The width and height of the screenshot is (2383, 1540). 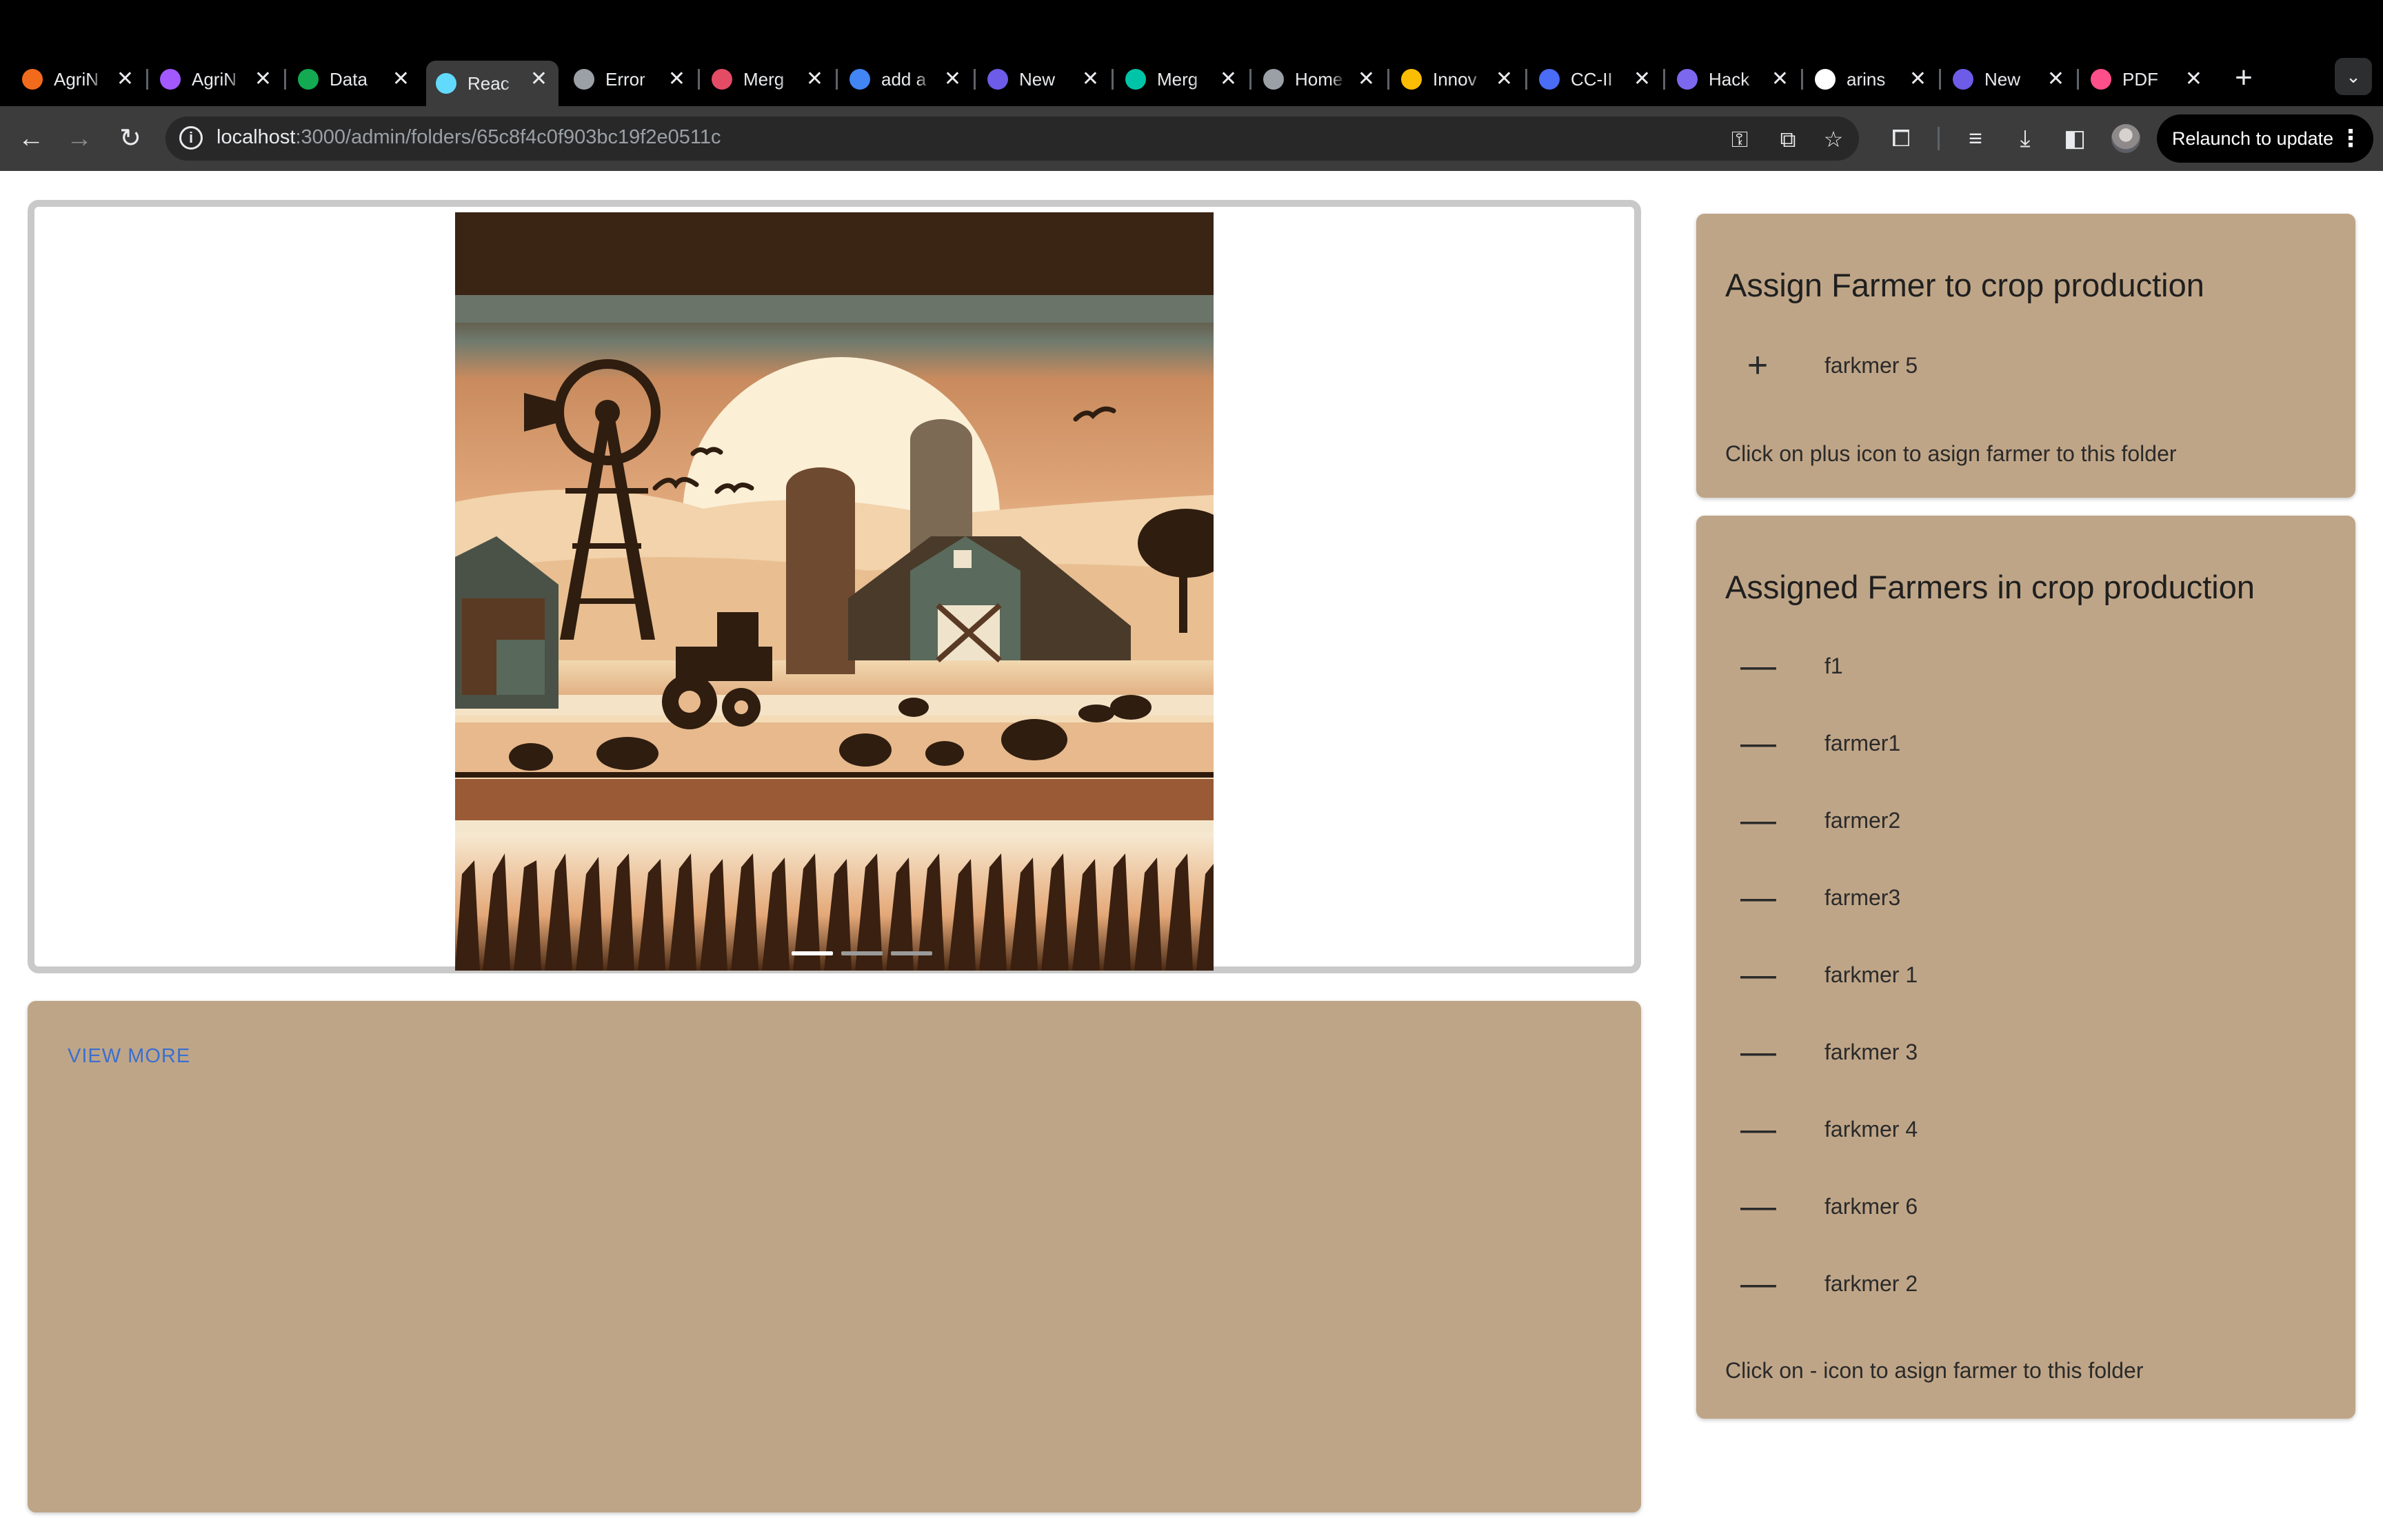 What do you see at coordinates (1871, 1130) in the screenshot?
I see `farmer-name: farkmer 4` at bounding box center [1871, 1130].